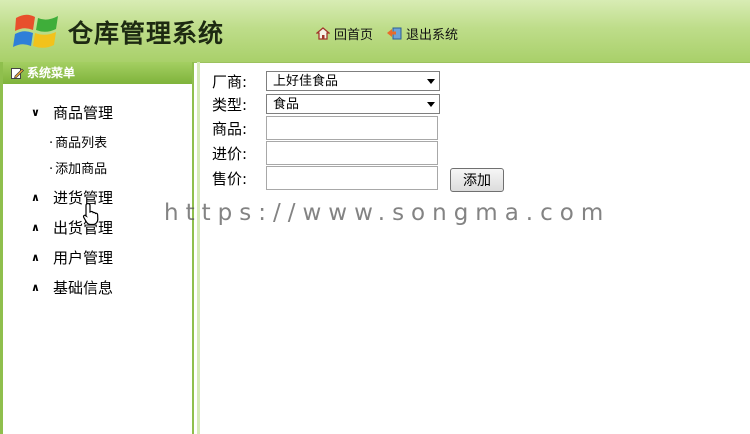 This screenshot has height=434, width=750. What do you see at coordinates (35, 31) in the screenshot?
I see `windows-logo-icon` at bounding box center [35, 31].